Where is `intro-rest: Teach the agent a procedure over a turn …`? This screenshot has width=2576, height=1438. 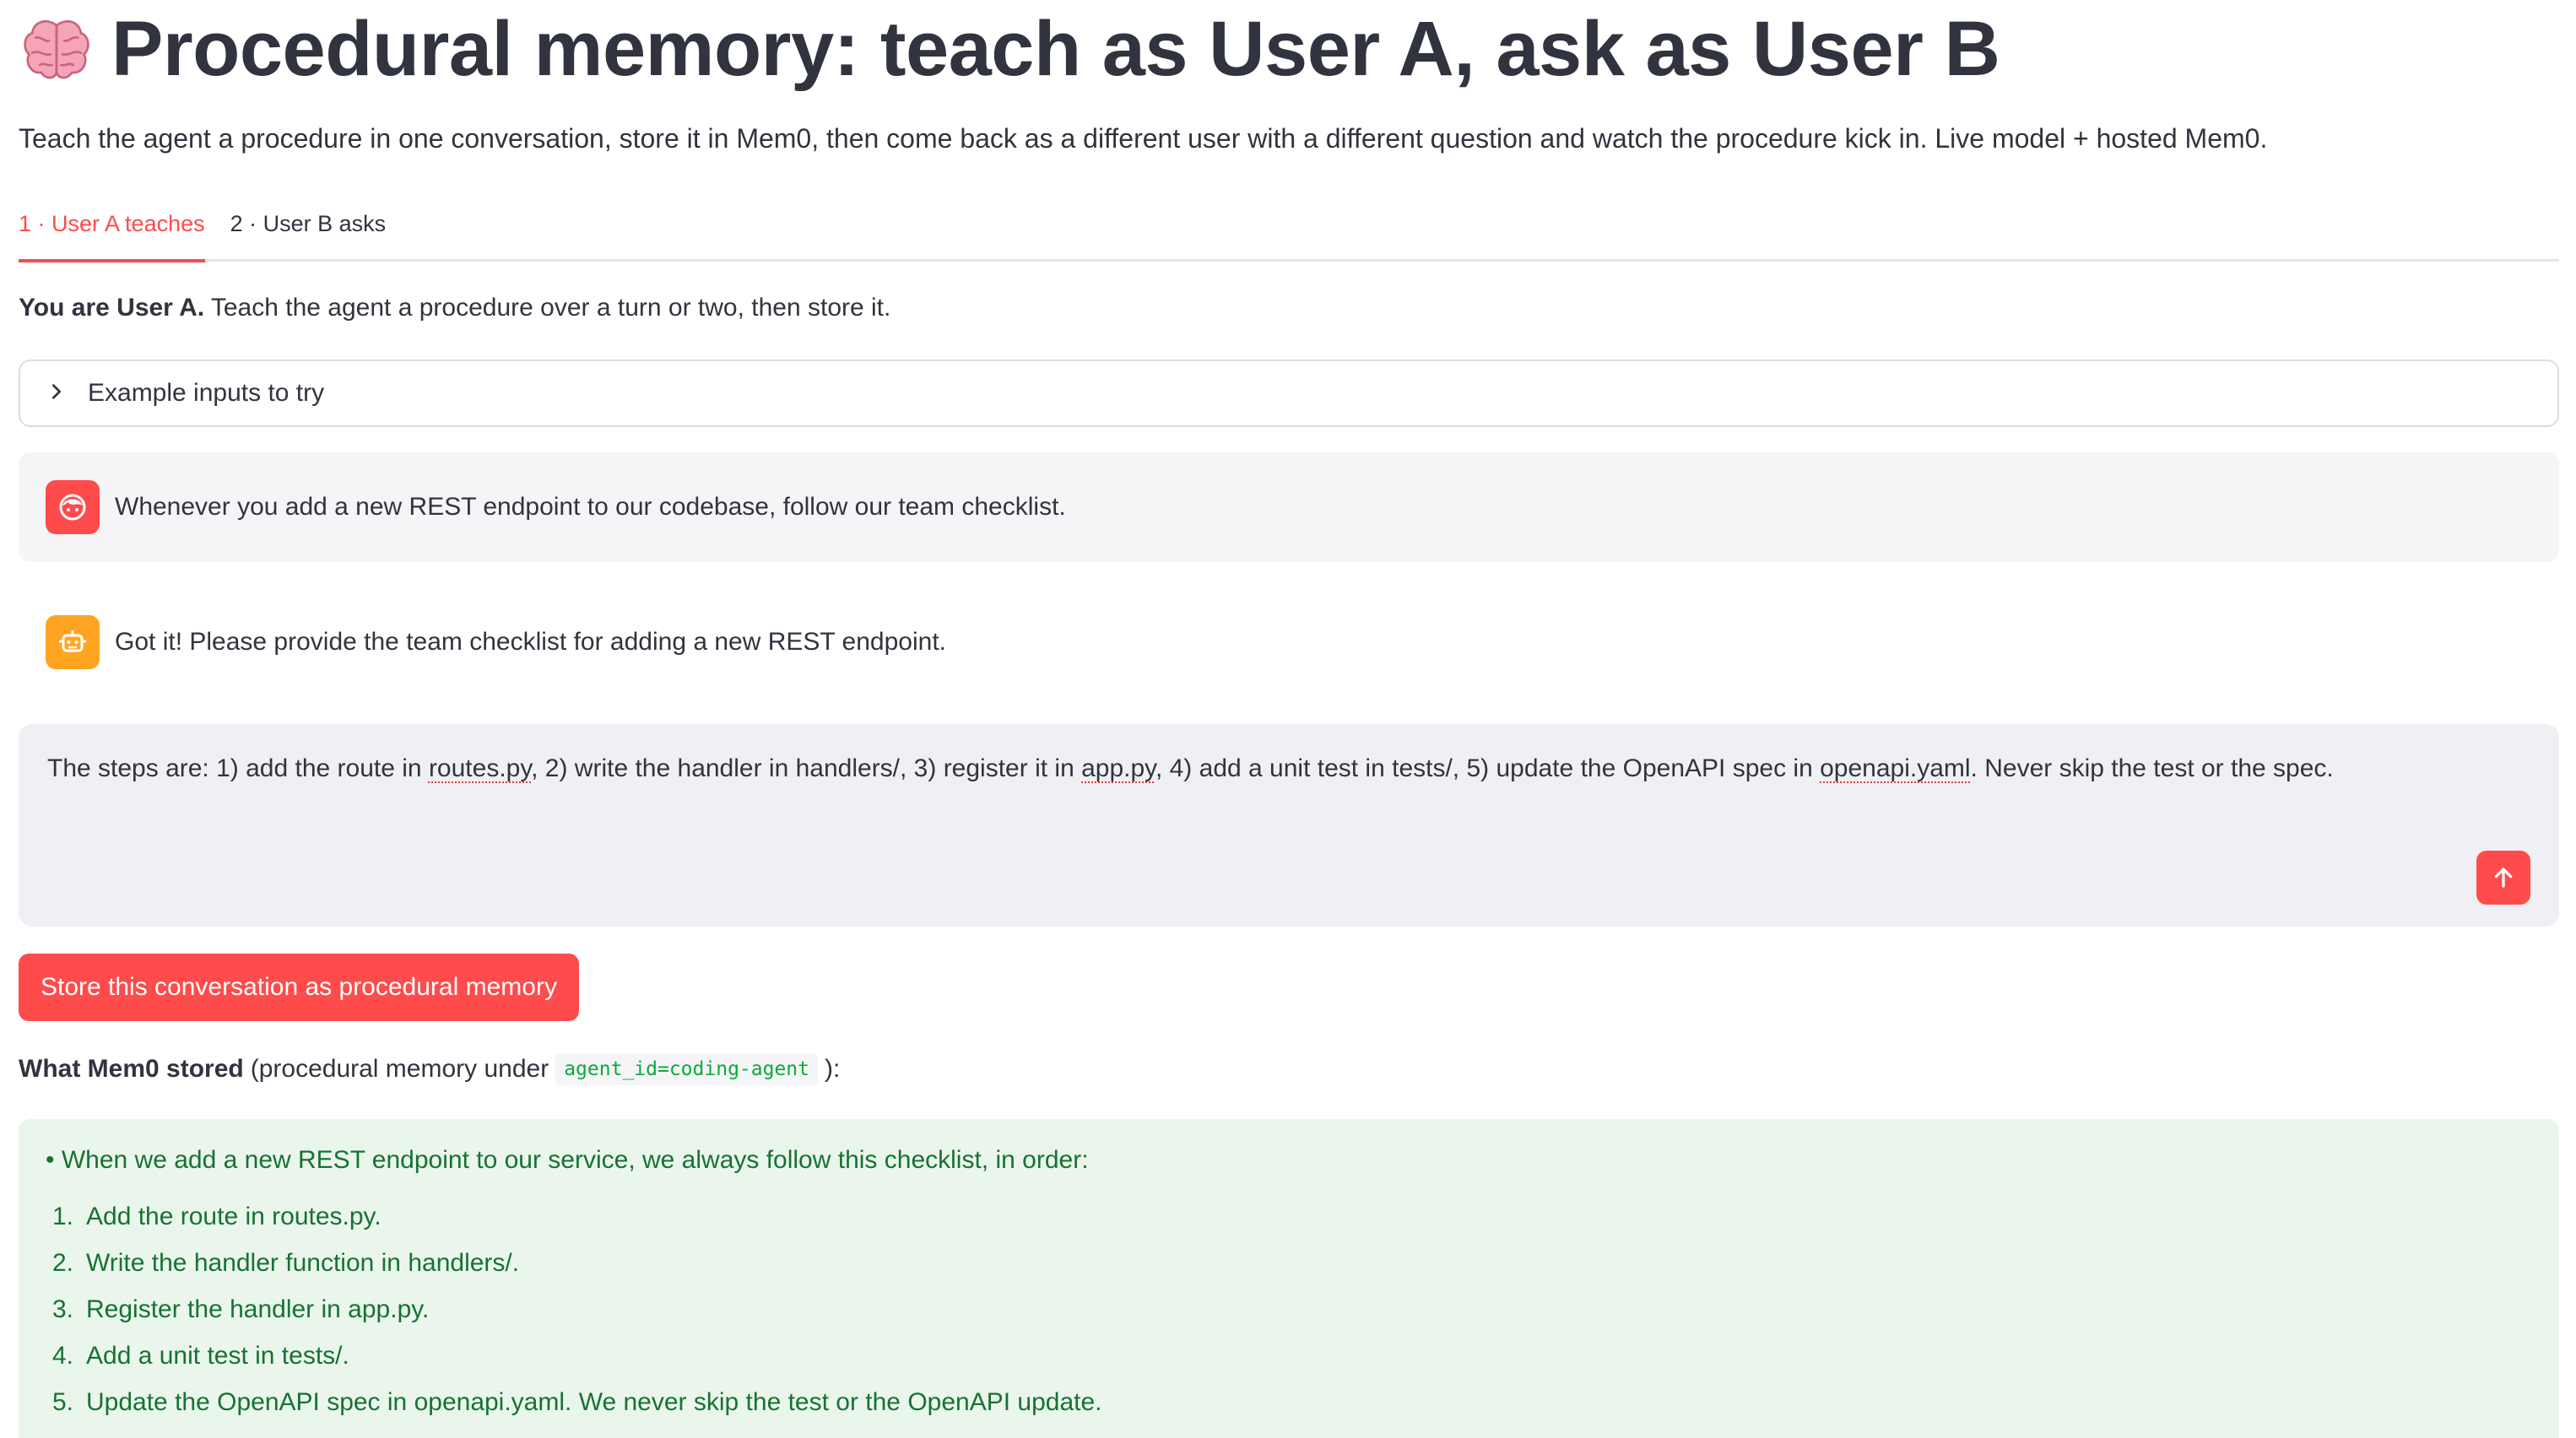
intro-rest: Teach the agent a procedure over a turn … is located at coordinates (547, 308).